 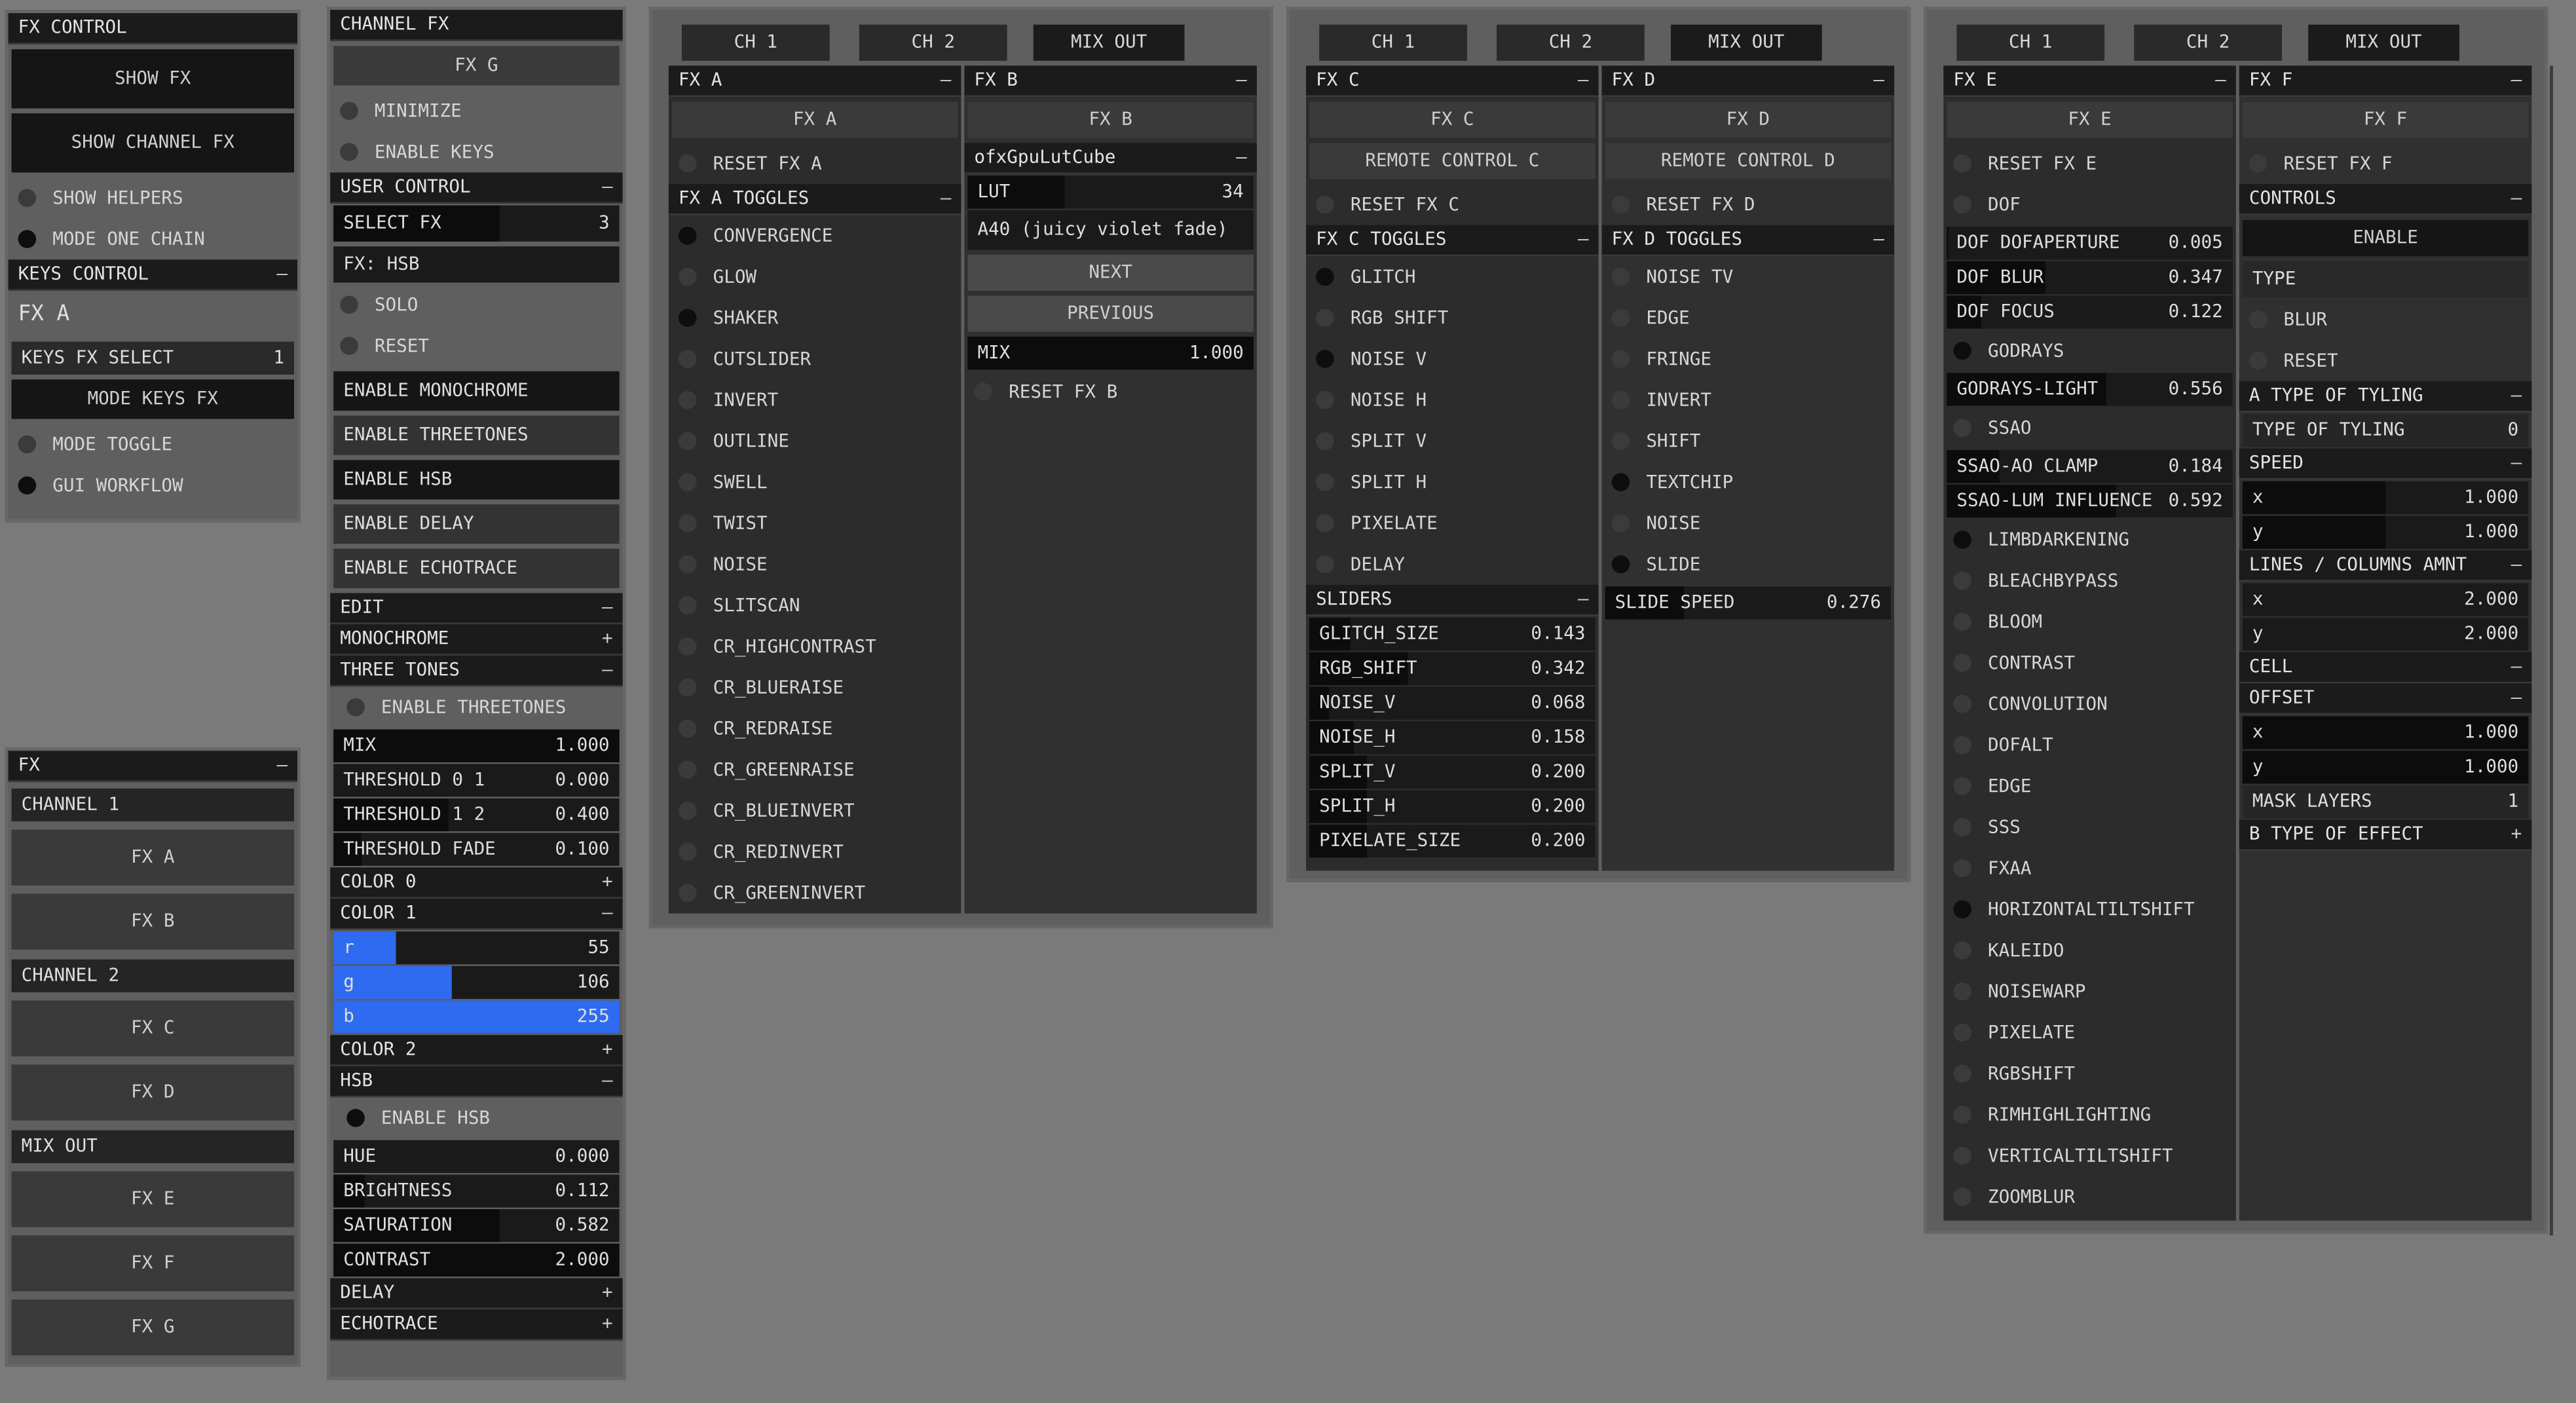 What do you see at coordinates (815, 605) in the screenshot?
I see `effect-toggle: SLITSCAN` at bounding box center [815, 605].